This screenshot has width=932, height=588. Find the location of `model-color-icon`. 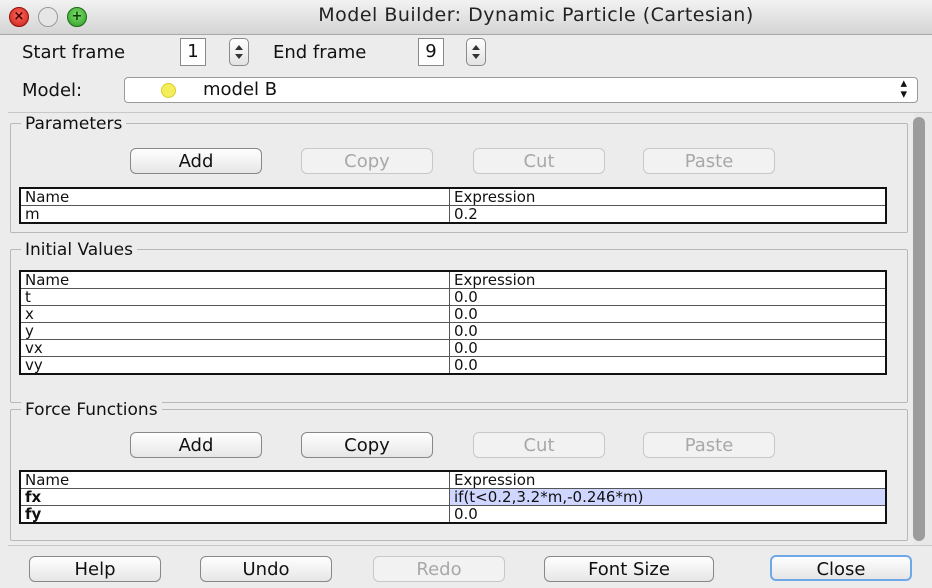

model-color-icon is located at coordinates (168, 90).